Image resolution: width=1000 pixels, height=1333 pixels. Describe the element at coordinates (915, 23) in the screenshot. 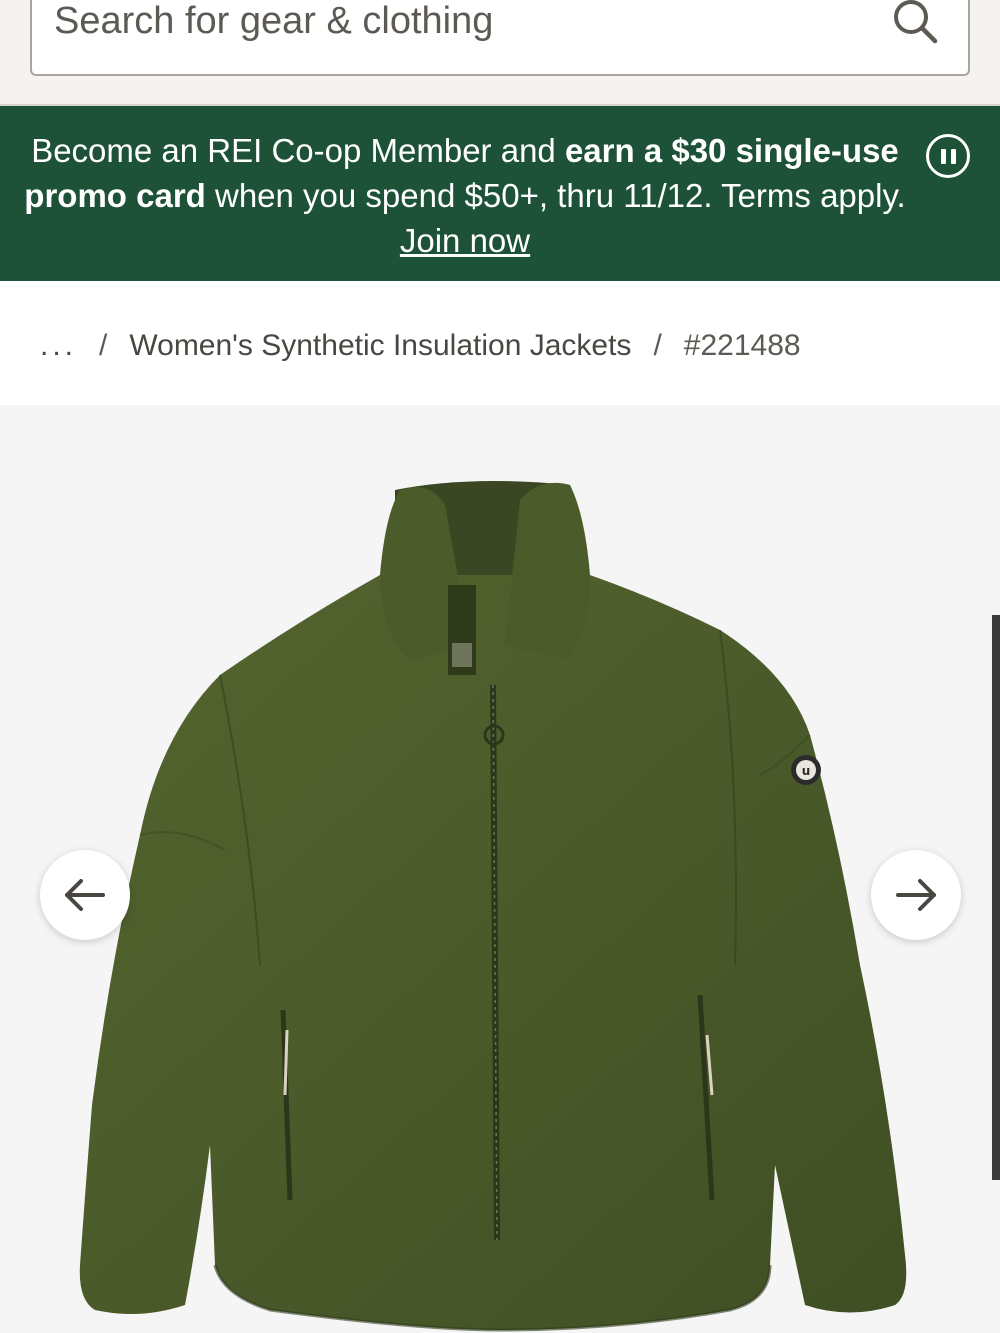

I see `search-icon` at that location.